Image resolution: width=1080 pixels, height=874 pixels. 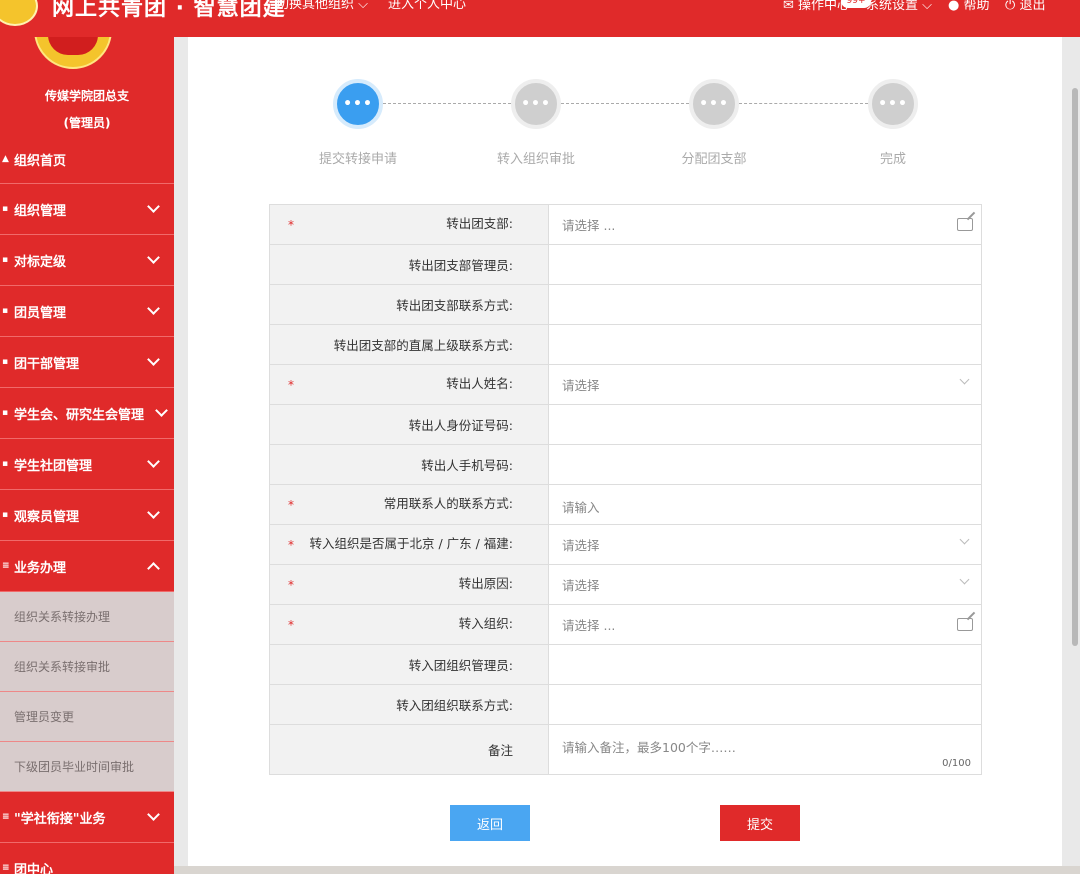 What do you see at coordinates (87, 515) in the screenshot?
I see `sidebar-item-observers: ▪ 观察员管理` at bounding box center [87, 515].